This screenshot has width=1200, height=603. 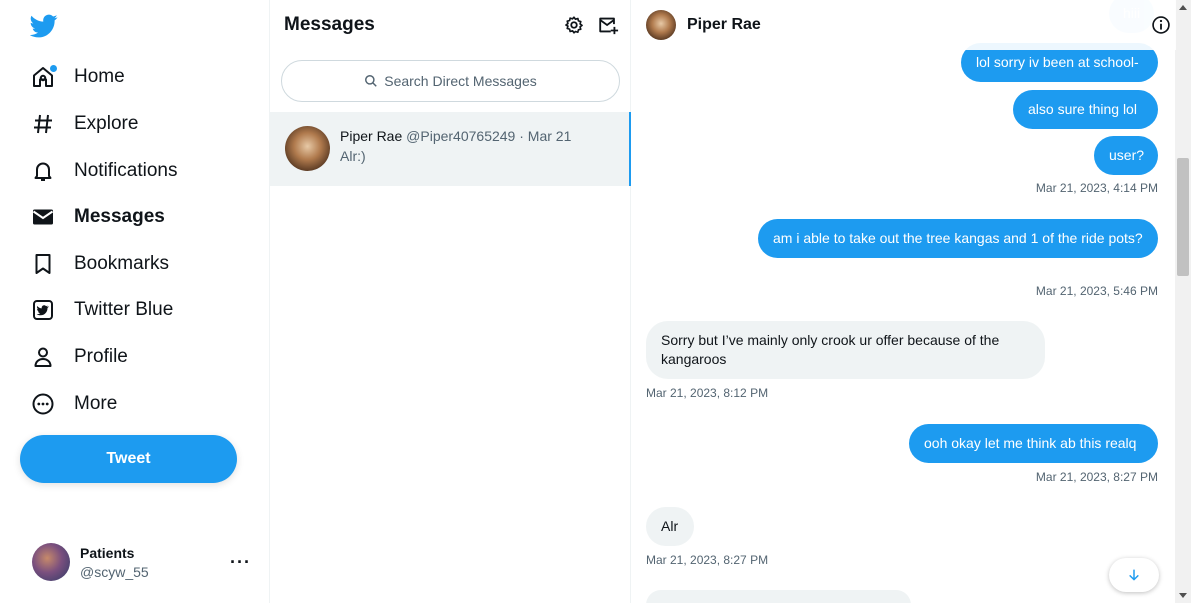 I want to click on nav-more: More, so click(x=73, y=404).